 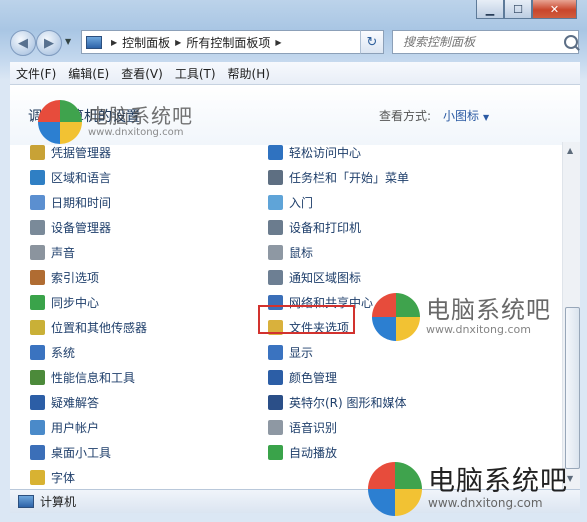 I want to click on item-label: 显示, so click(x=301, y=352).